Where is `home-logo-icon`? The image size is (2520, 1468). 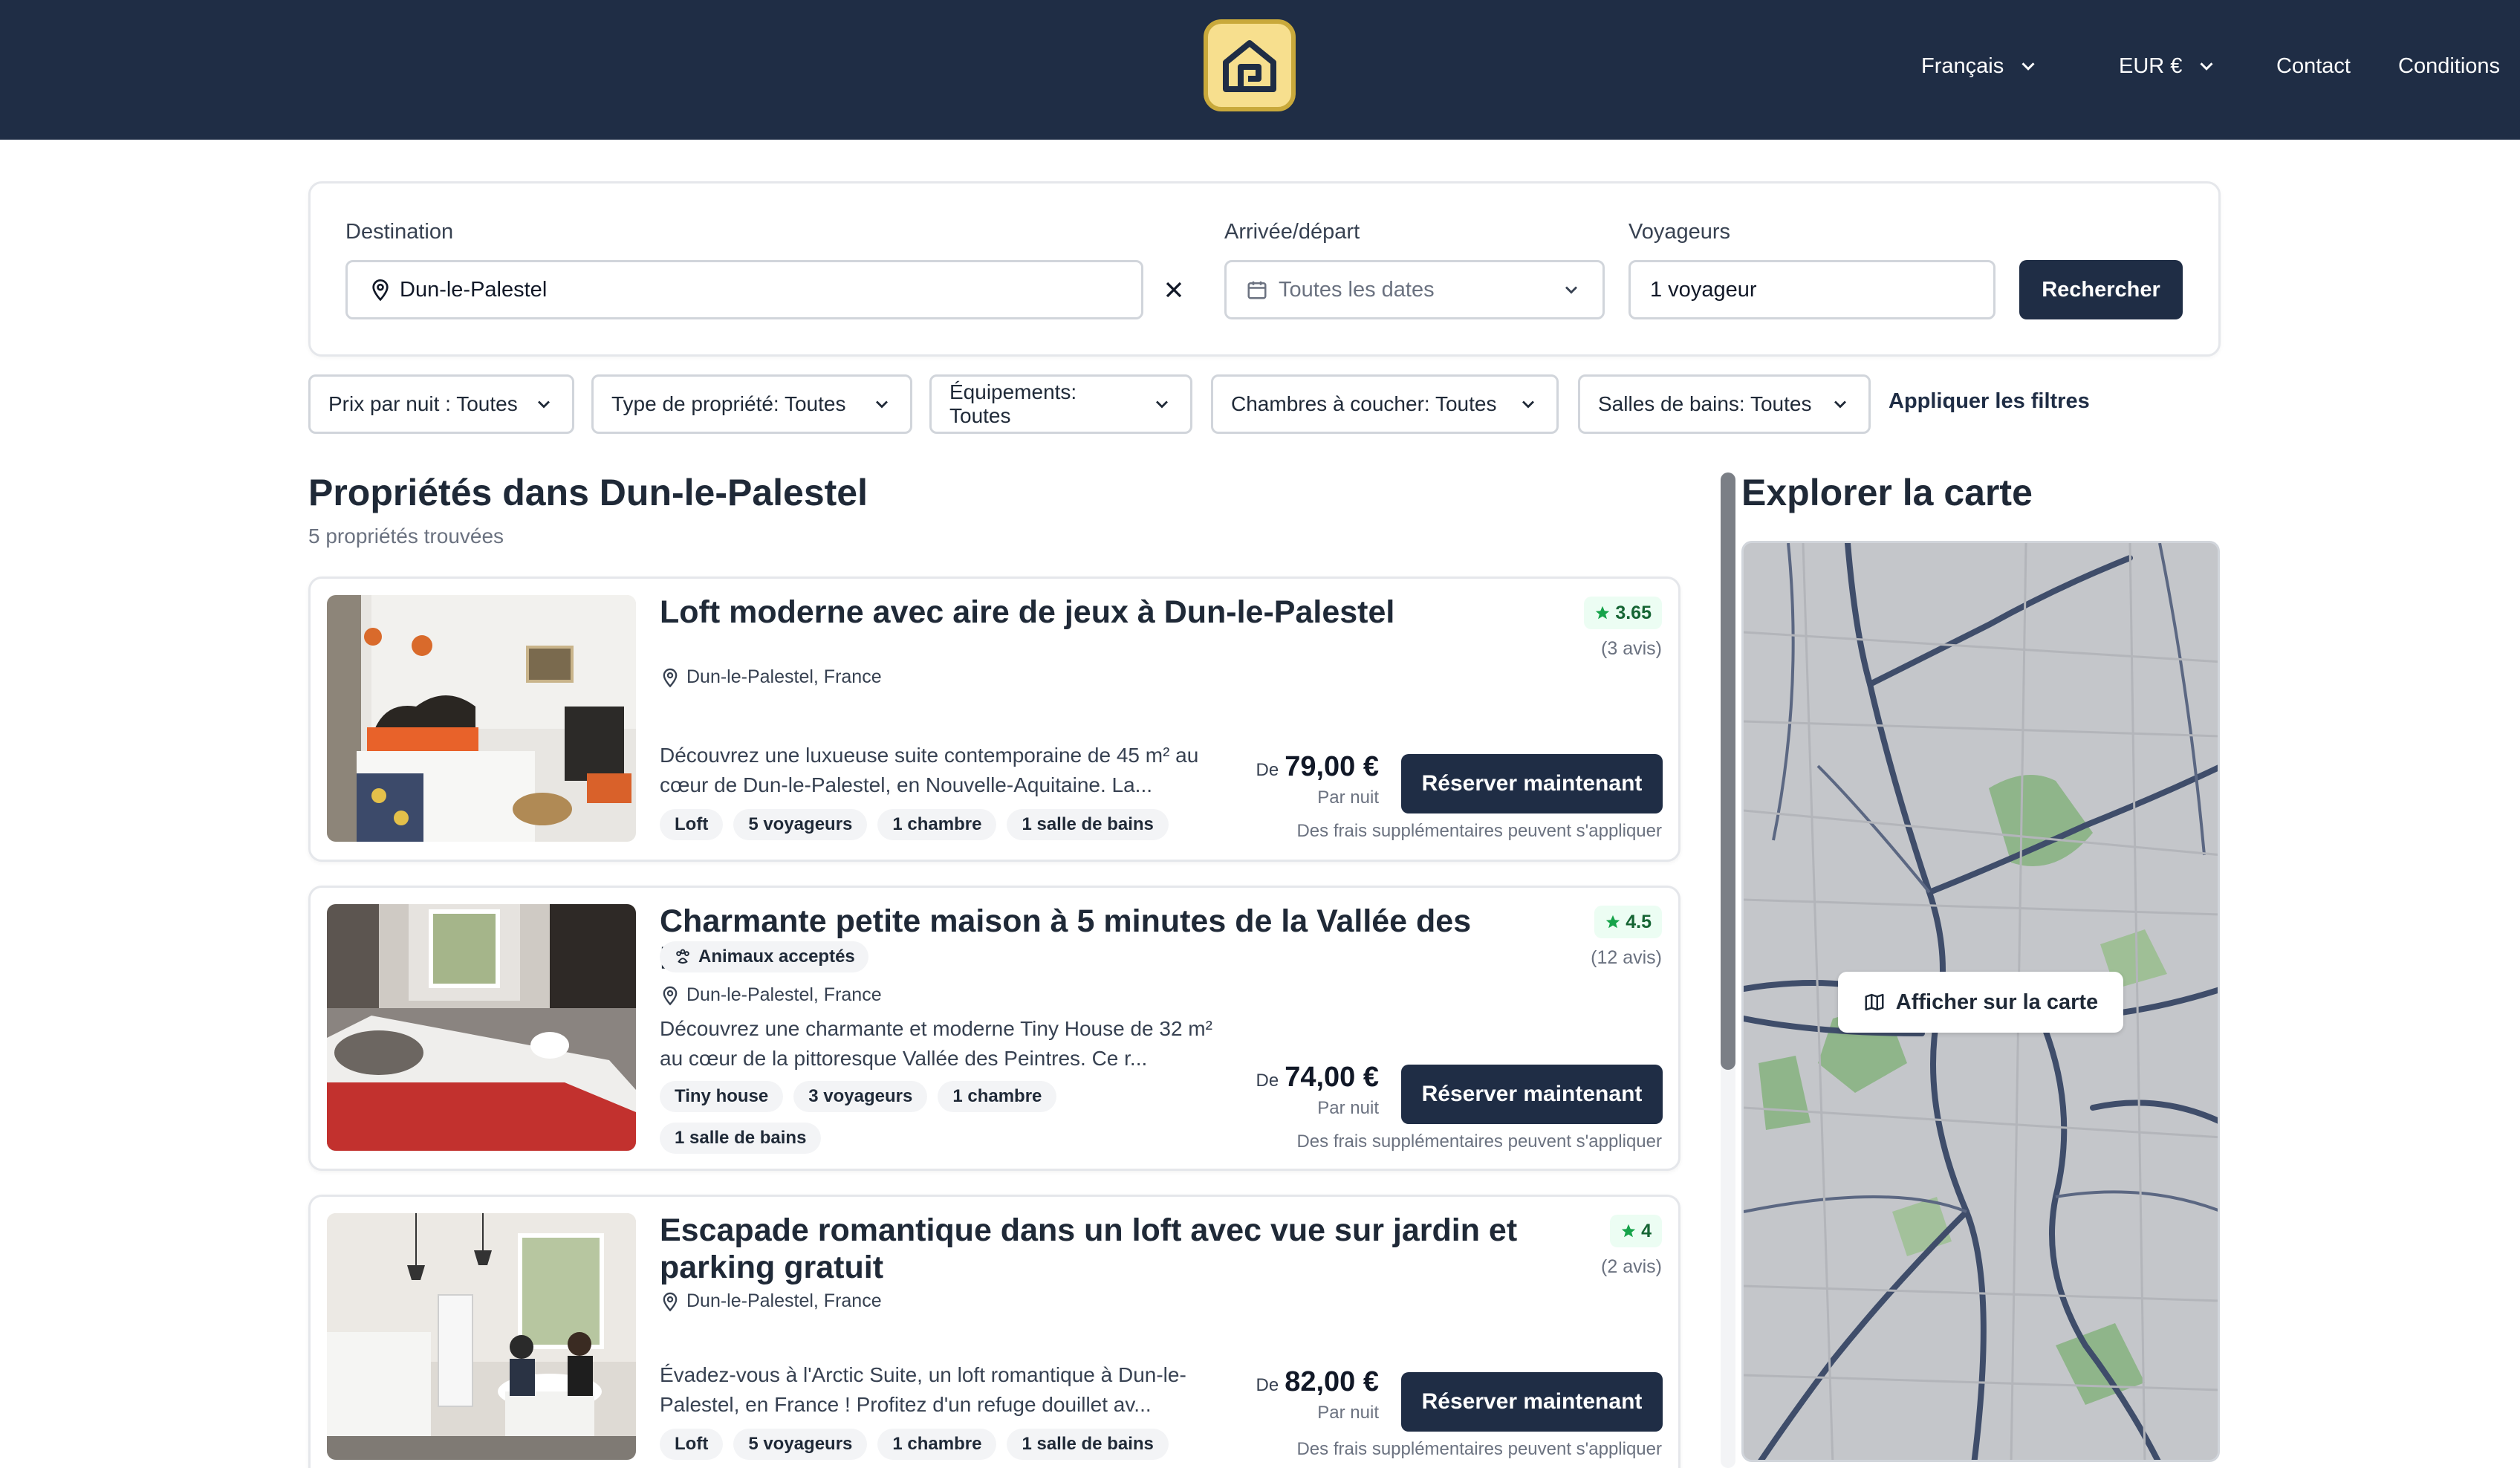 home-logo-icon is located at coordinates (1250, 65).